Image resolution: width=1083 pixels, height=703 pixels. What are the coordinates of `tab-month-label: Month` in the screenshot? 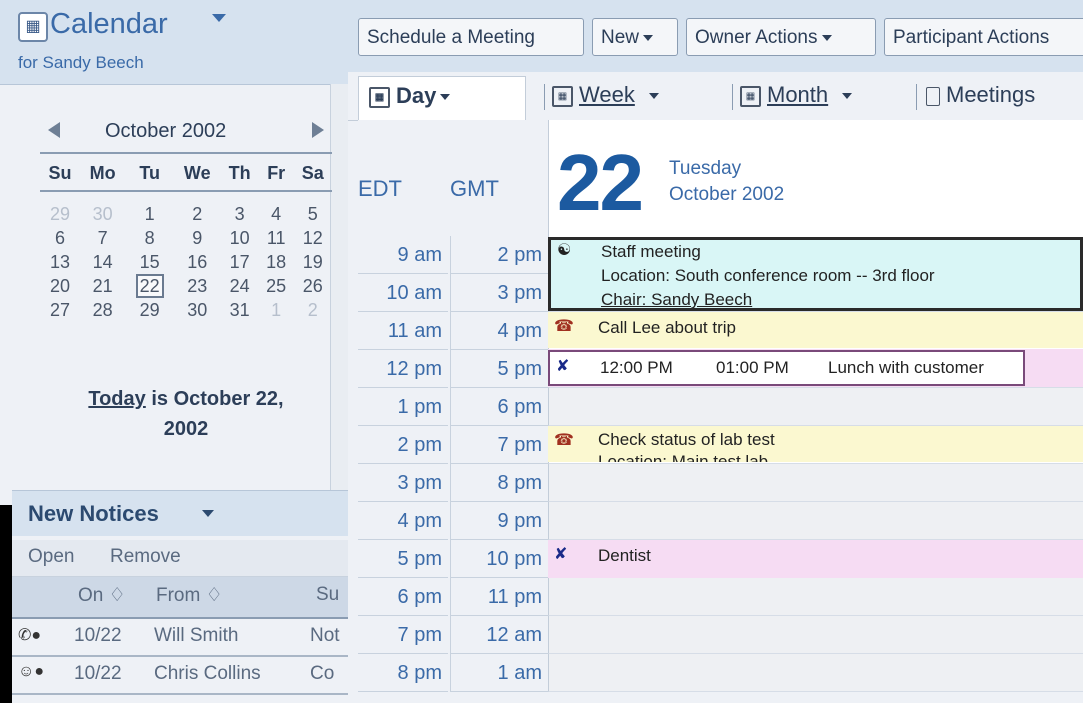 It's located at (798, 94).